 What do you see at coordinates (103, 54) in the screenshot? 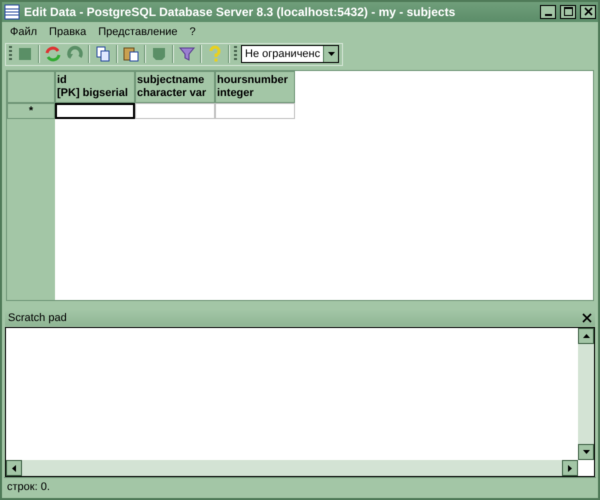
I see `copy-icon` at bounding box center [103, 54].